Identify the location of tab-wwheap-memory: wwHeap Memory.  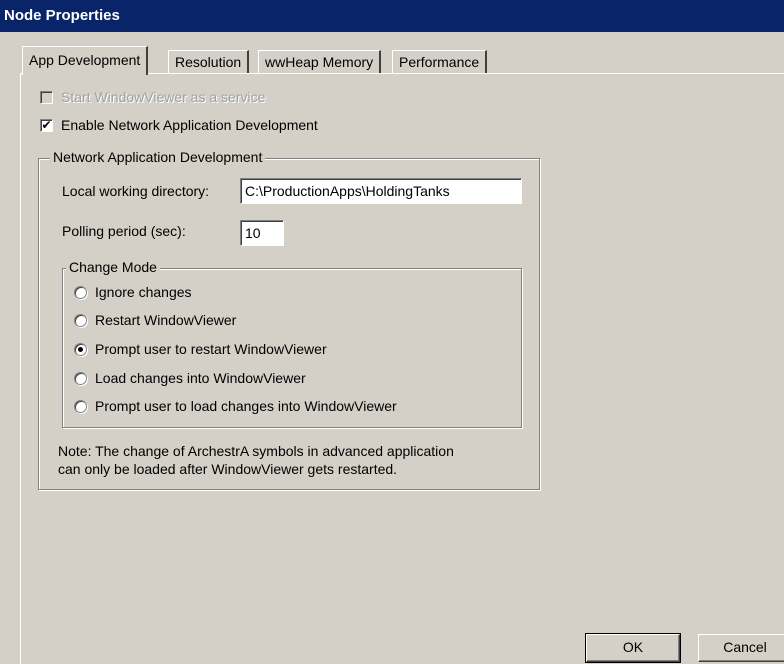
(320, 62).